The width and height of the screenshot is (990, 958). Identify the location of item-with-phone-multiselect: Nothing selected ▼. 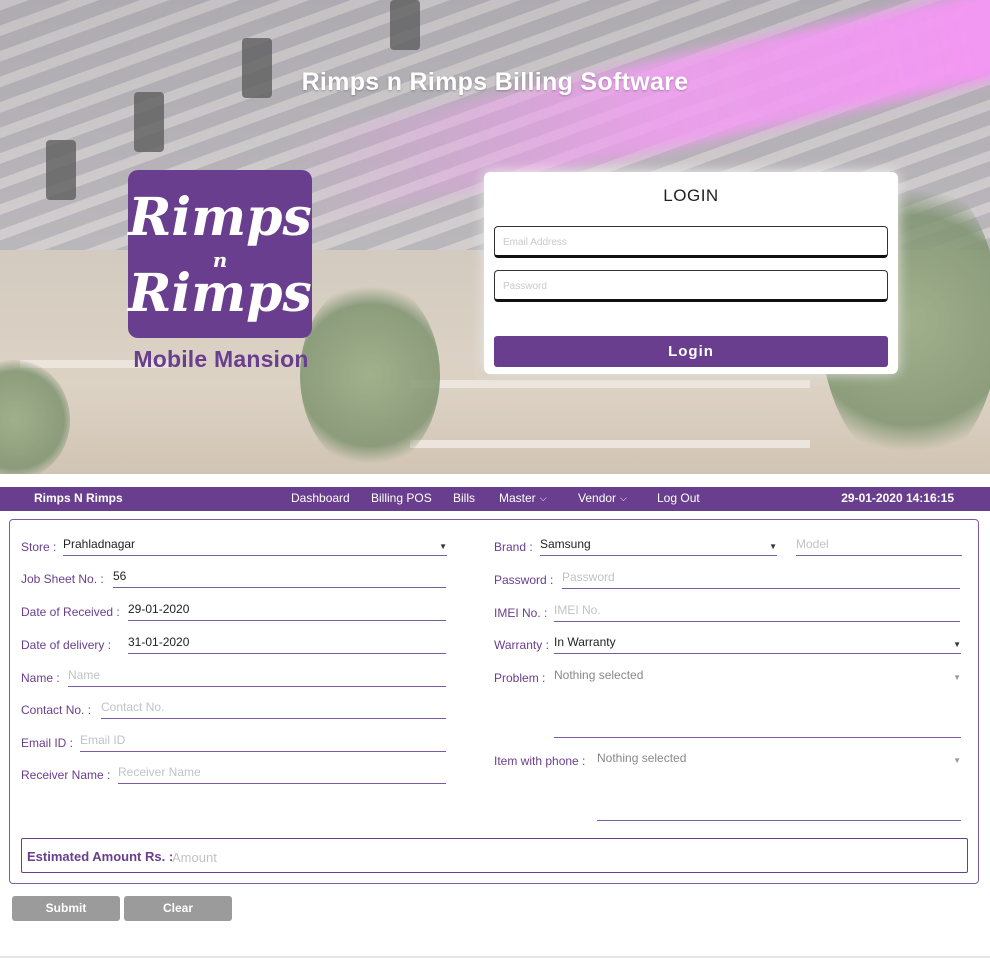
(779, 785).